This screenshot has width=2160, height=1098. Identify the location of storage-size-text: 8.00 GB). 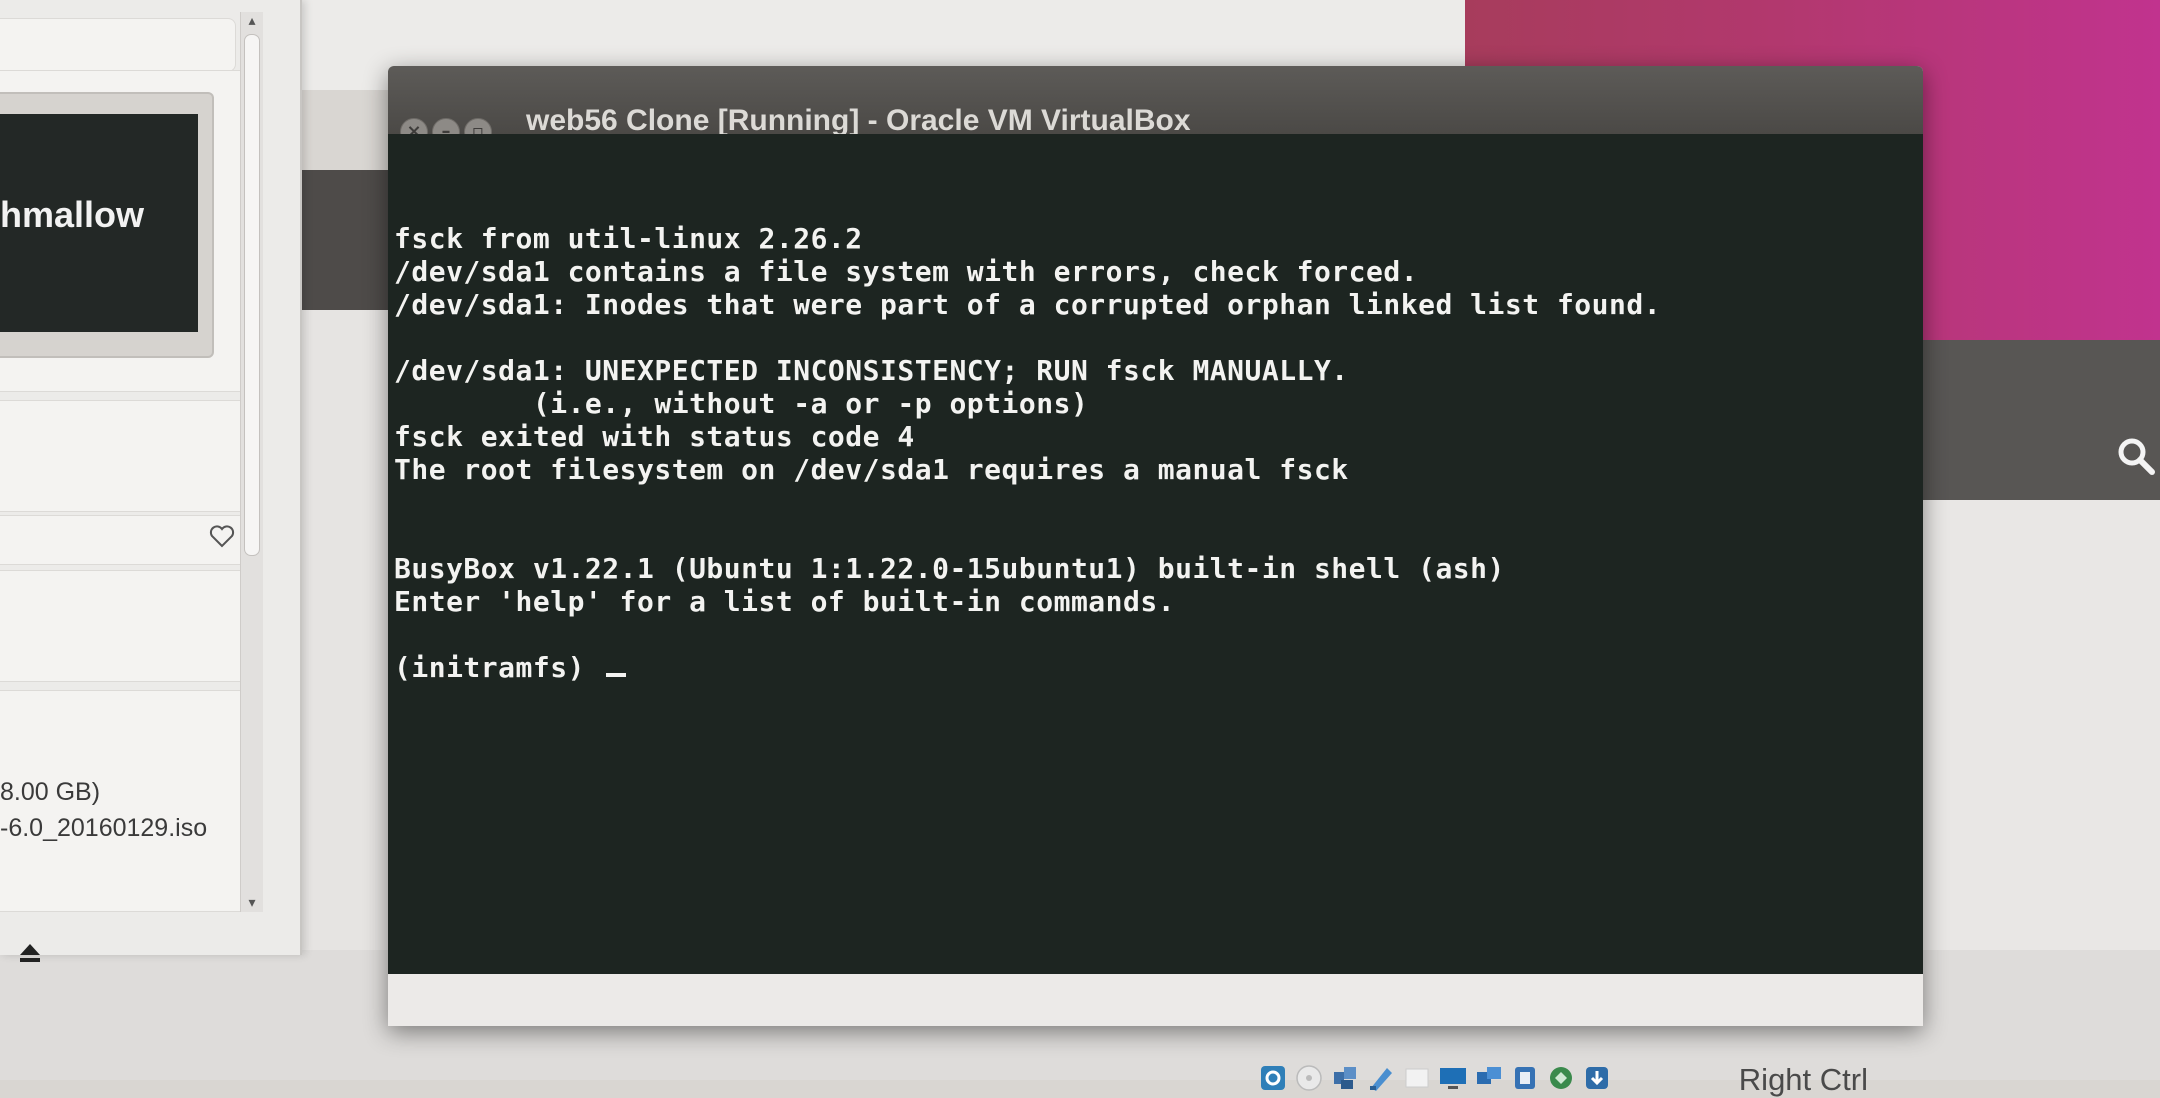
(50, 792).